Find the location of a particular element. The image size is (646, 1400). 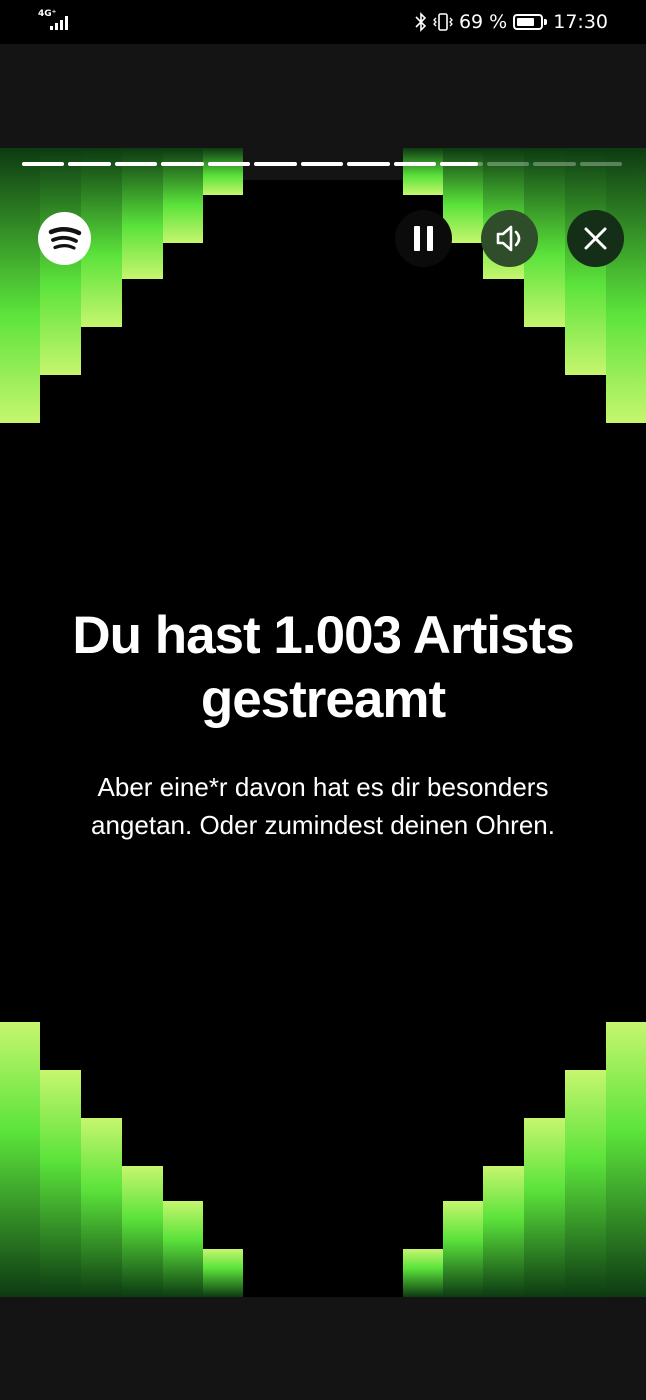

close-icon is located at coordinates (595, 238).